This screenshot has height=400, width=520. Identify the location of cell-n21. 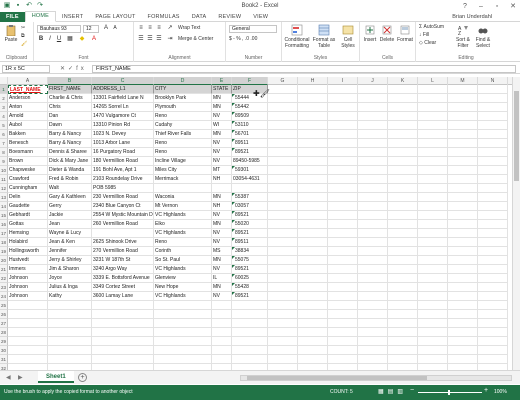
(493, 269).